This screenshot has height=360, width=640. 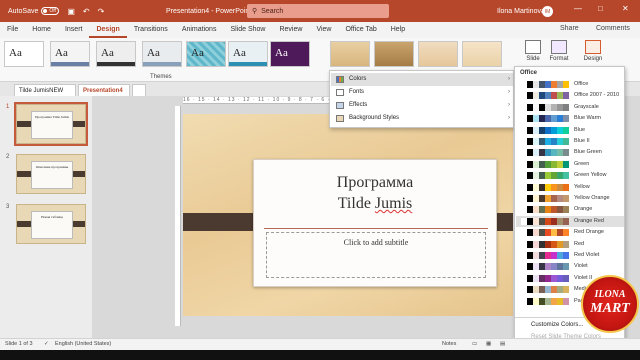 I want to click on tab-home: Home, so click(x=41, y=30).